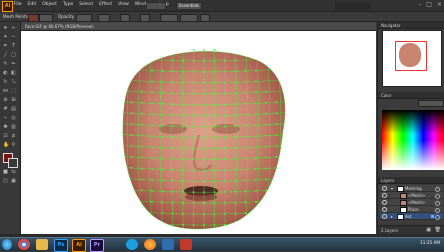 The height and width of the screenshot is (252, 444). What do you see at coordinates (13, 163) in the screenshot?
I see `stroke-color-swatch` at bounding box center [13, 163].